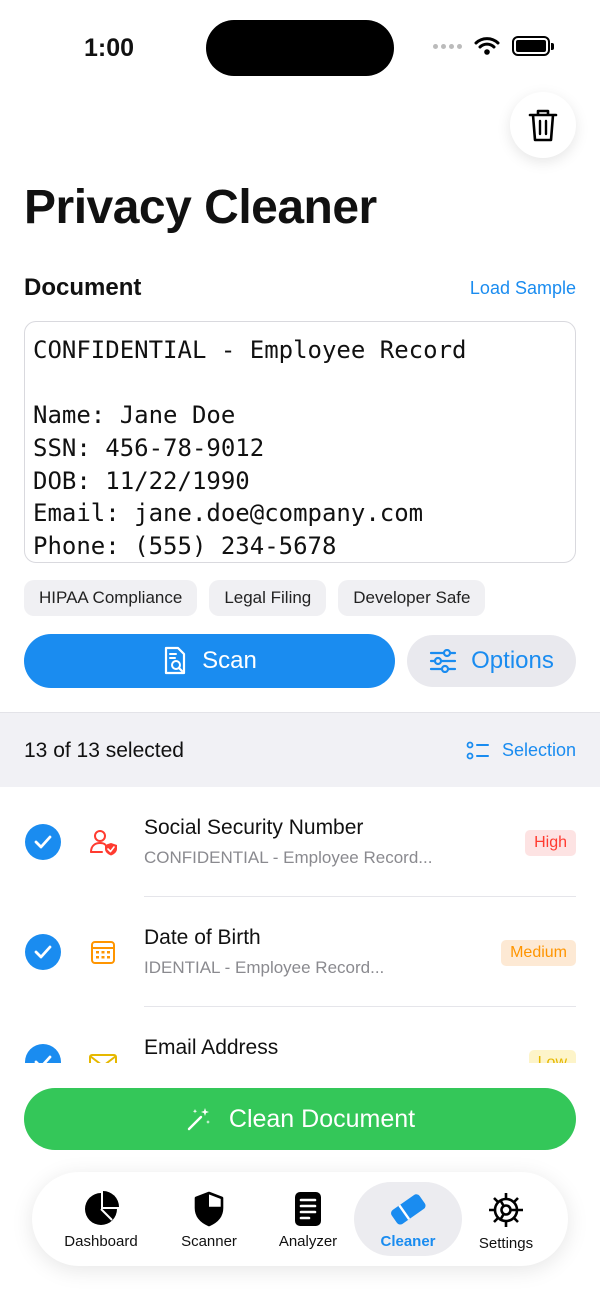 The height and width of the screenshot is (1298, 600). I want to click on page-title: Privacy Cleaner, so click(200, 207).